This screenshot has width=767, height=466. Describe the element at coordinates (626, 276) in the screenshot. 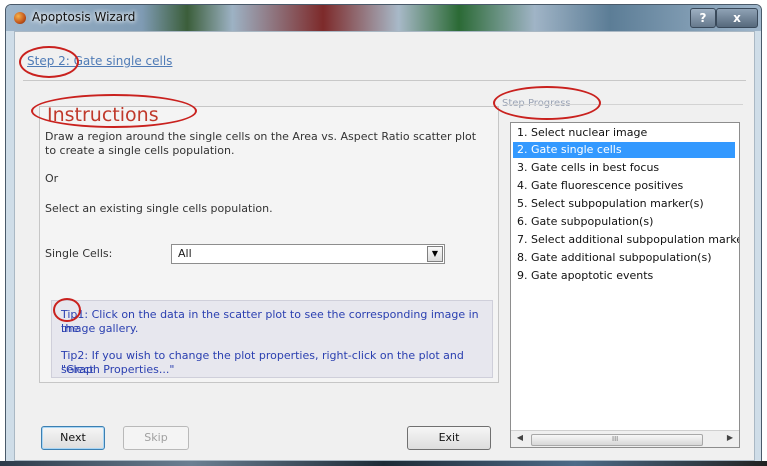

I see `list-item: 9. Gate apoptotic events` at that location.